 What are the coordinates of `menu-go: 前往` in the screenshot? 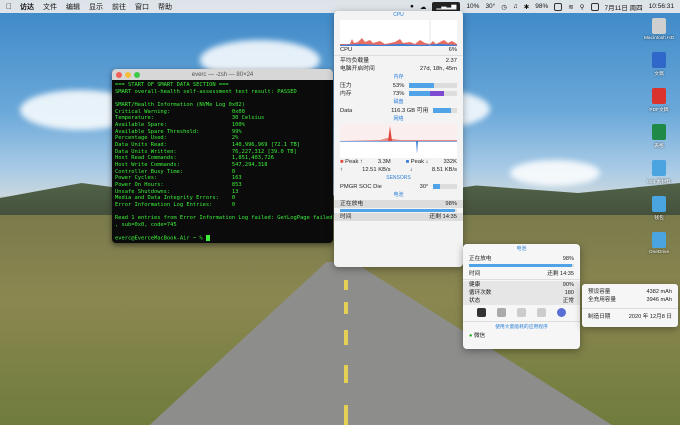 It's located at (119, 7).